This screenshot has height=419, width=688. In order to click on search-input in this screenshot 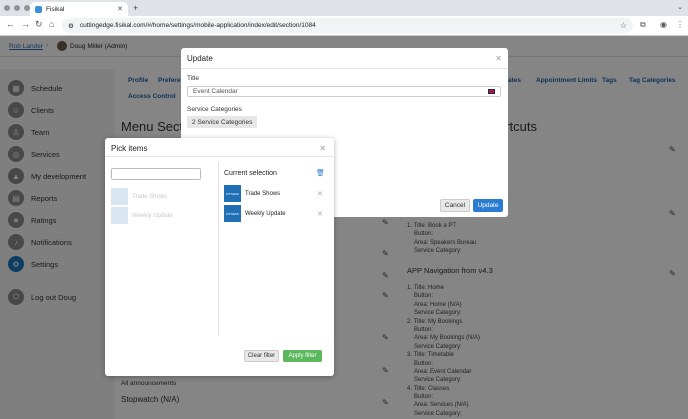, I will do `click(156, 174)`.